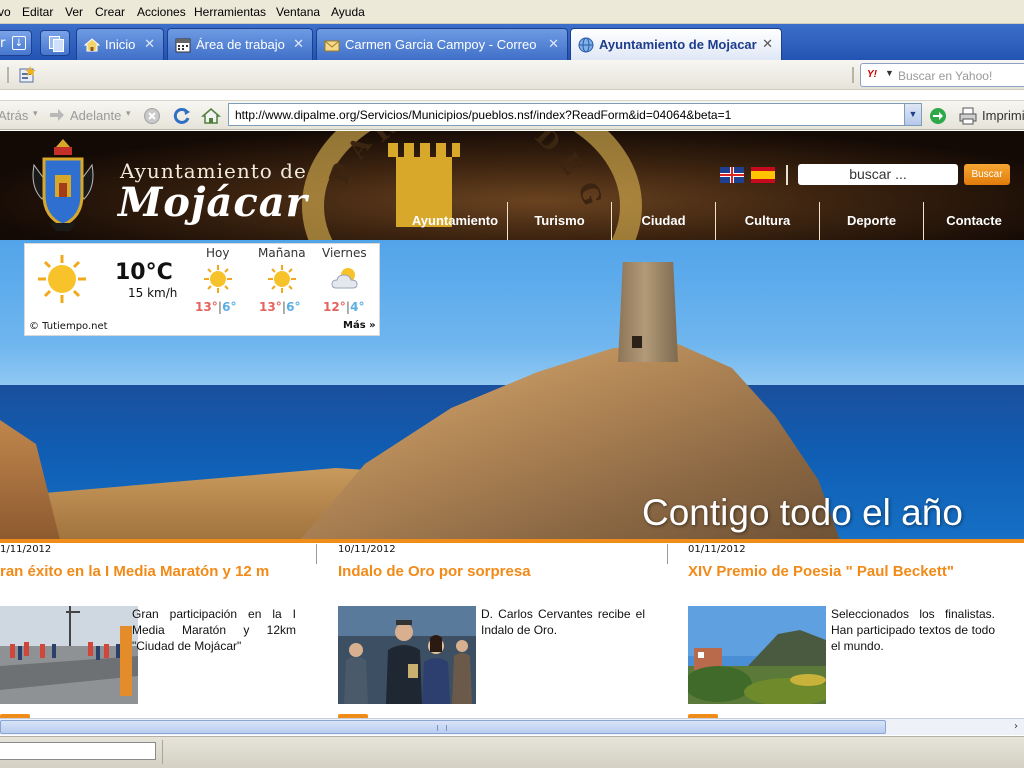 The width and height of the screenshot is (1024, 768). I want to click on coat-of-arms-logo, so click(63, 185).